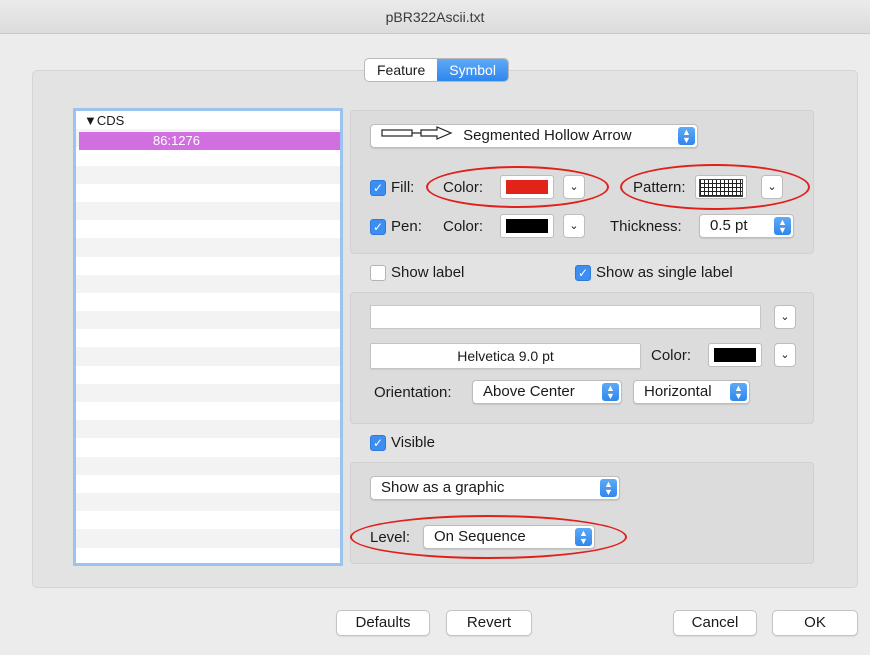 This screenshot has height=655, width=870. Describe the element at coordinates (715, 623) in the screenshot. I see `cancel-button: Cancel` at that location.